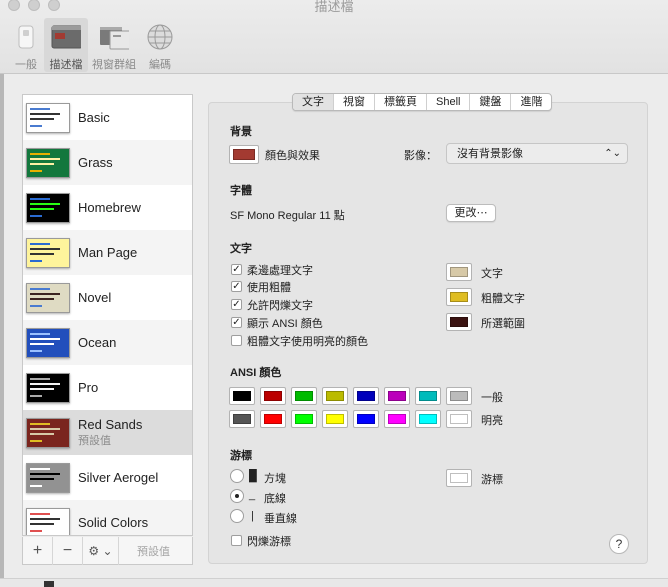 This screenshot has height=587, width=668. I want to click on profile-item-pro: Pro, so click(107, 387).